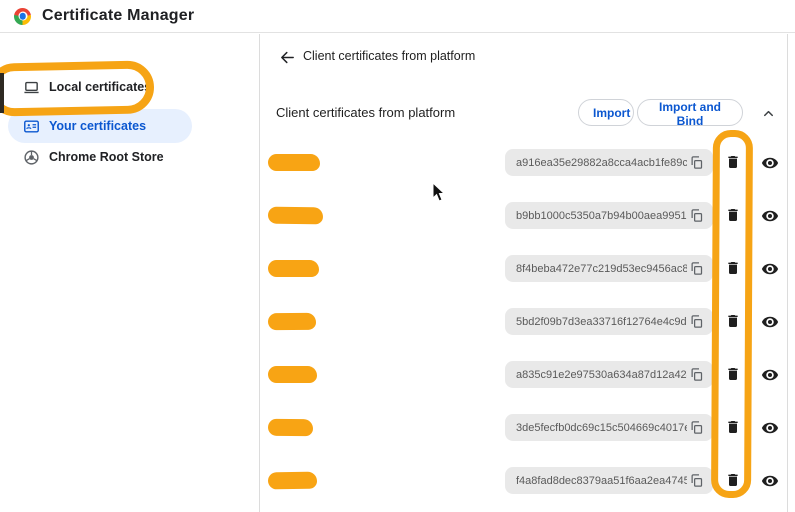  I want to click on sidebar-item-your-certificates: Your certificates, so click(100, 126).